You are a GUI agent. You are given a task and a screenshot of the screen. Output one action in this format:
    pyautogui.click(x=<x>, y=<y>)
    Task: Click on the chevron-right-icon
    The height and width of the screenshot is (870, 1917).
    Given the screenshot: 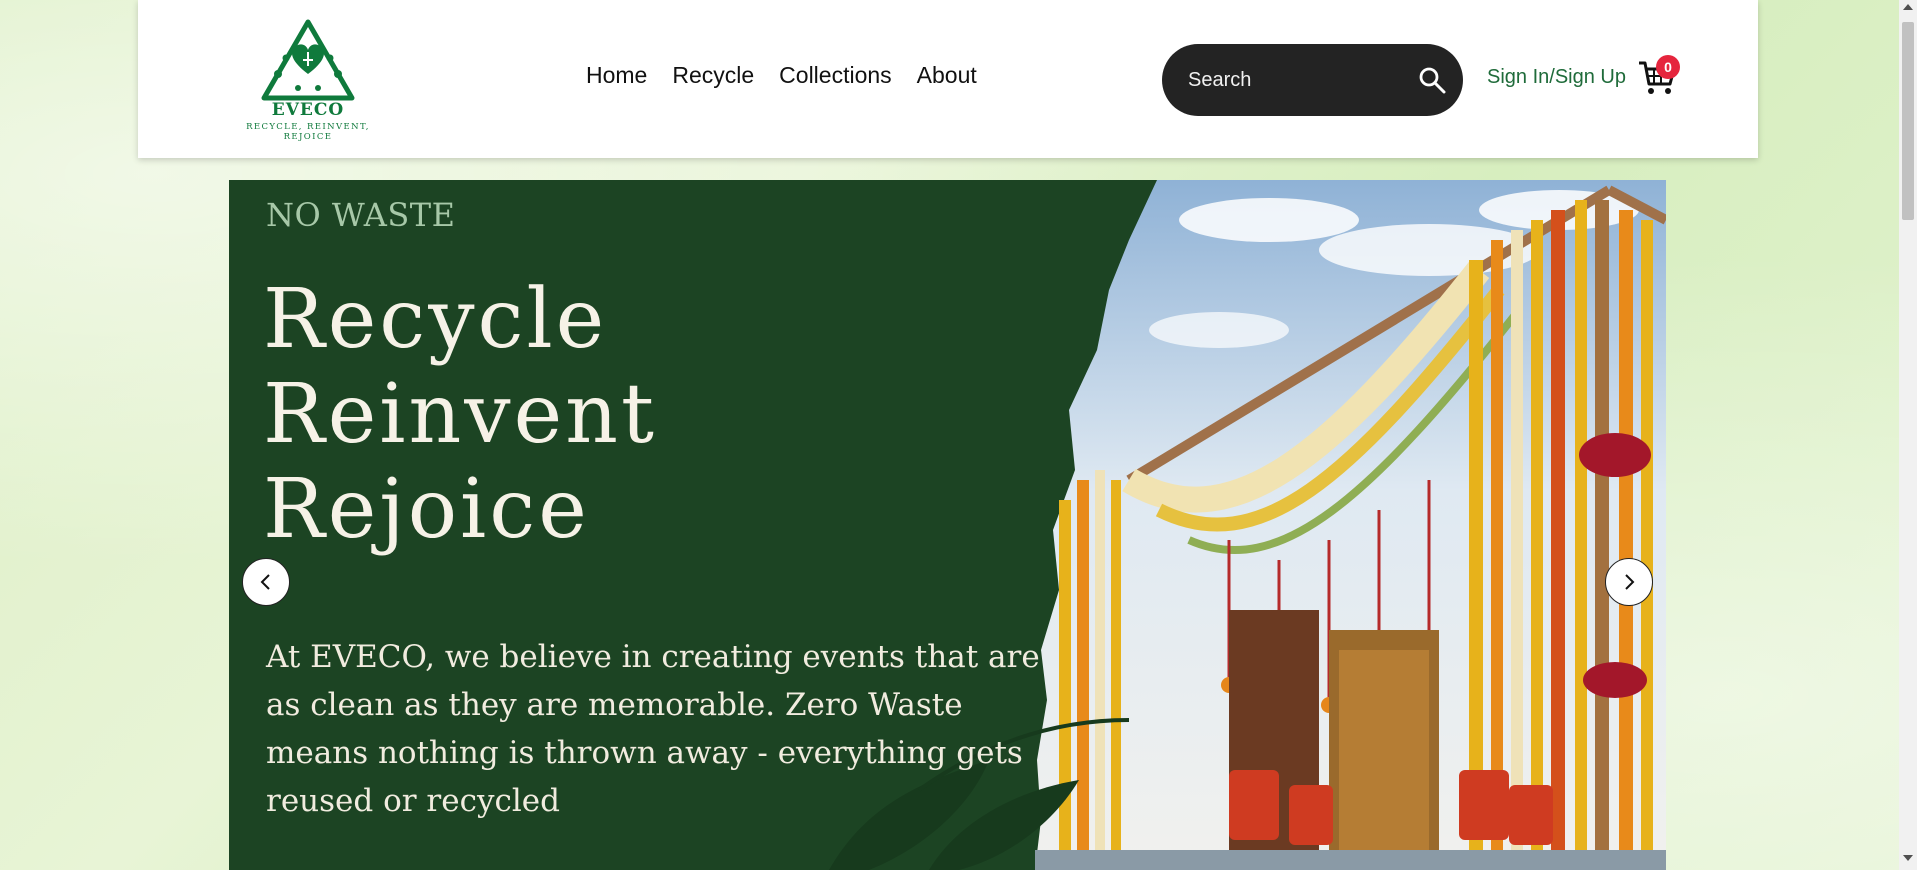 What is the action you would take?
    pyautogui.click(x=1630, y=582)
    